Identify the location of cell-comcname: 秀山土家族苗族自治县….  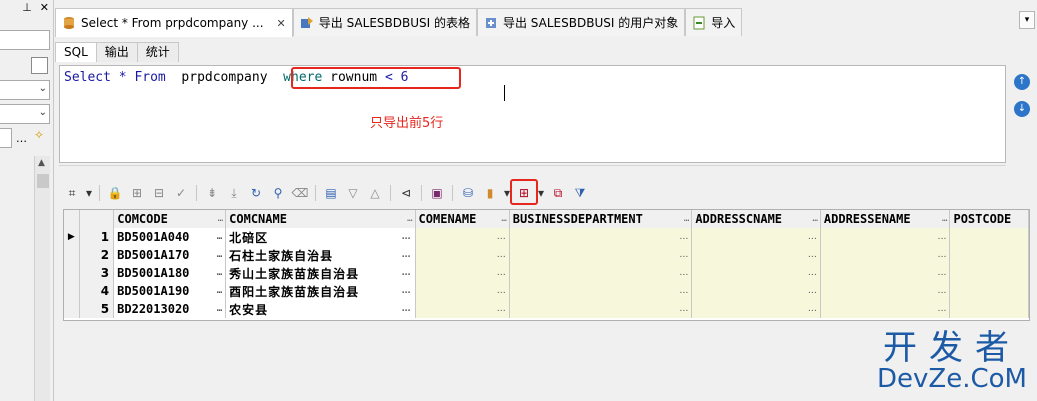
(321, 273).